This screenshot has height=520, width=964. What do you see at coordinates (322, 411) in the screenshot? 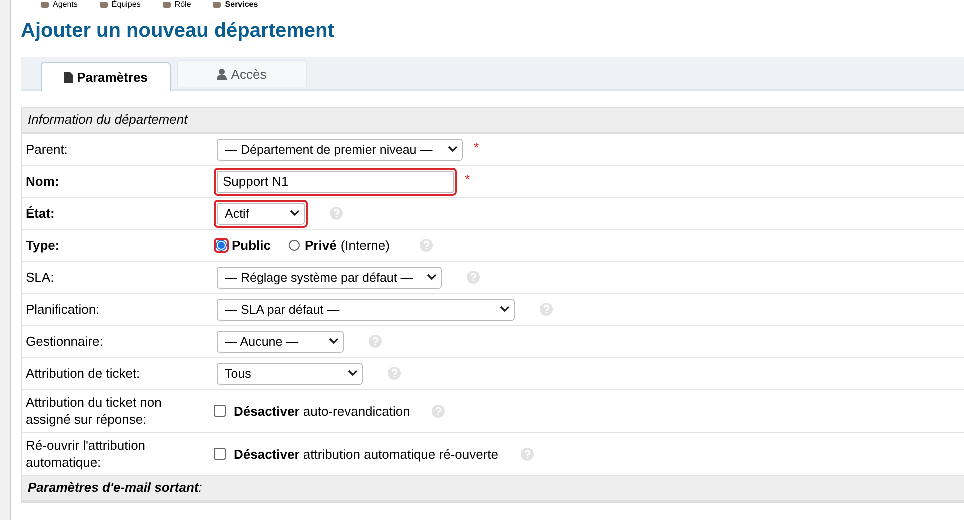
I see `checkbox-label: Désactiver auto-revandication` at bounding box center [322, 411].